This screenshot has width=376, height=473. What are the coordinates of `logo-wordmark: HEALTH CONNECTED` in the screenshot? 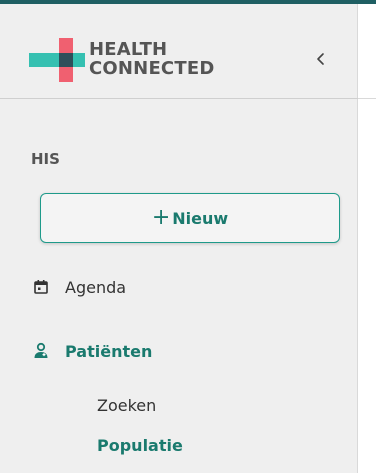 It's located at (151, 59).